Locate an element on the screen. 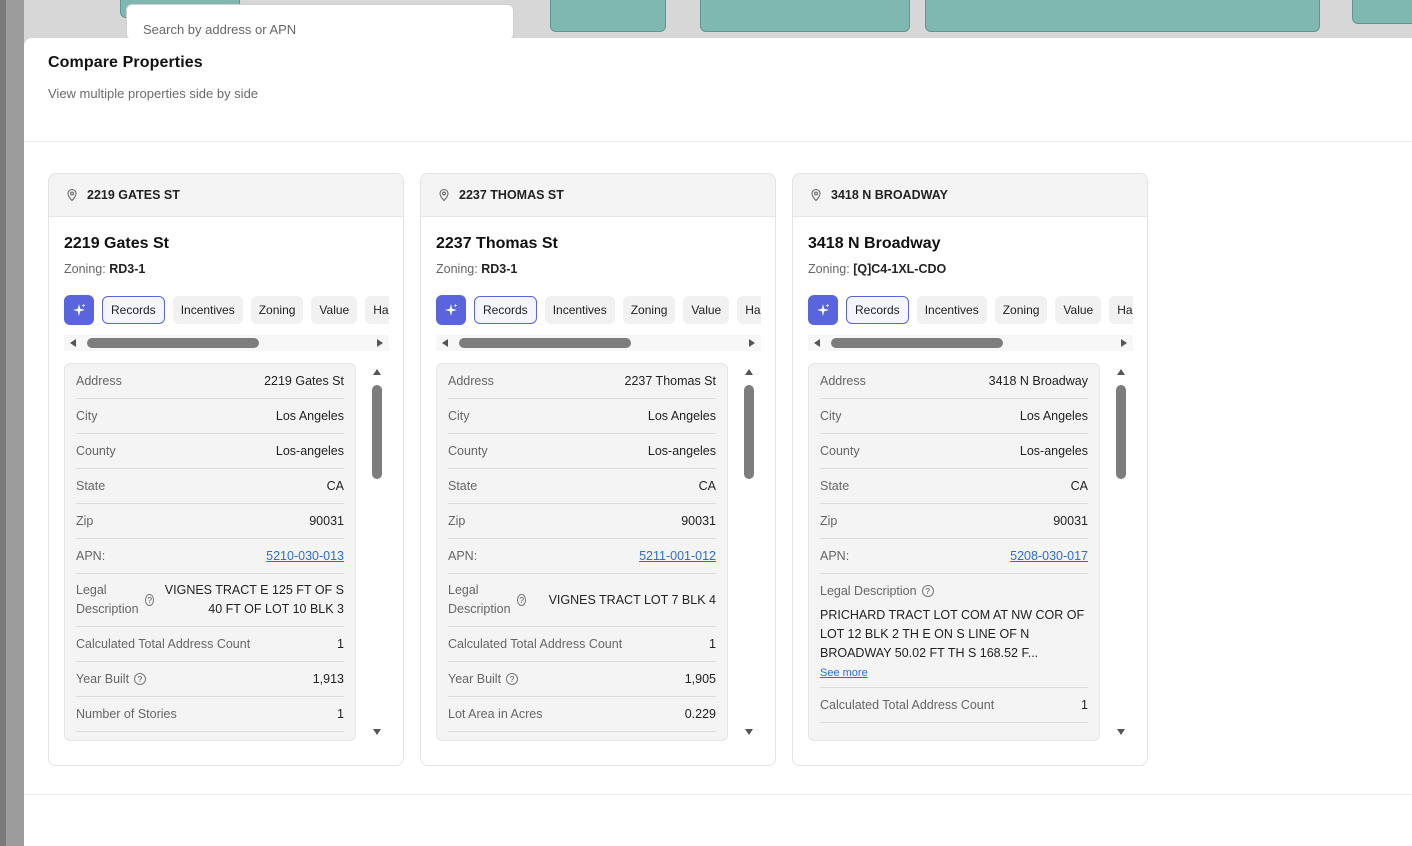 The height and width of the screenshot is (846, 1412). record-label: Lot Area in Acres is located at coordinates (495, 714).